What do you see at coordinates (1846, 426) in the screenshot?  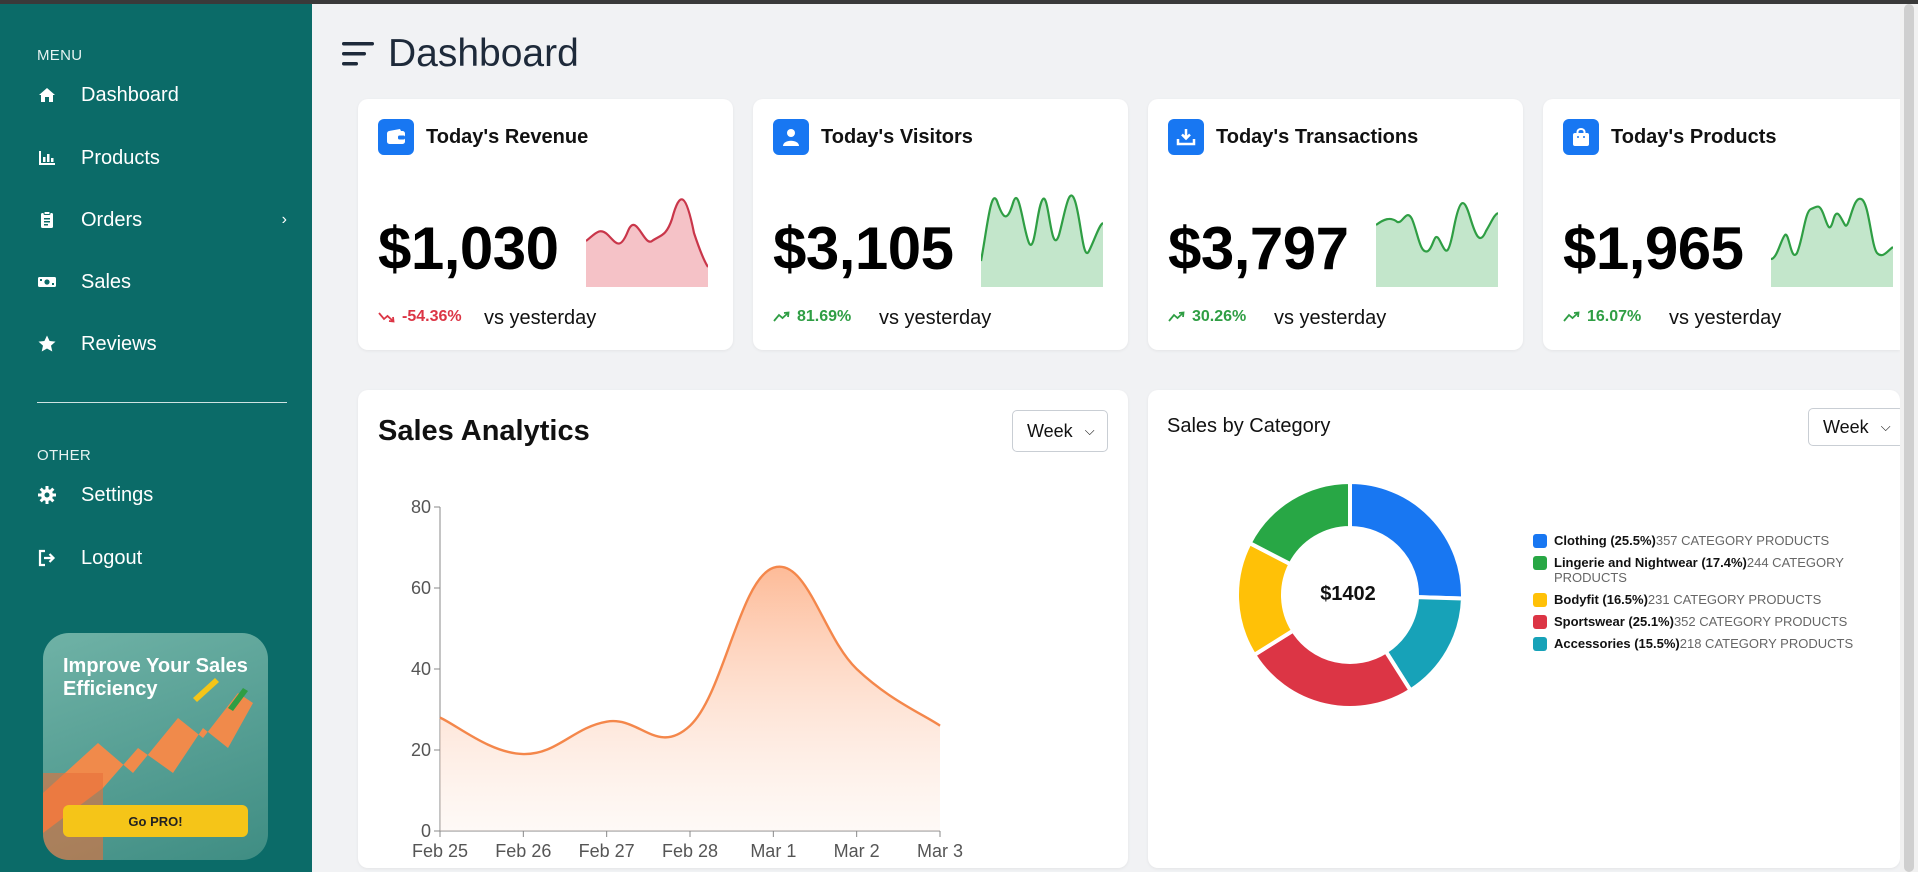 I see `category-period-value: Week` at bounding box center [1846, 426].